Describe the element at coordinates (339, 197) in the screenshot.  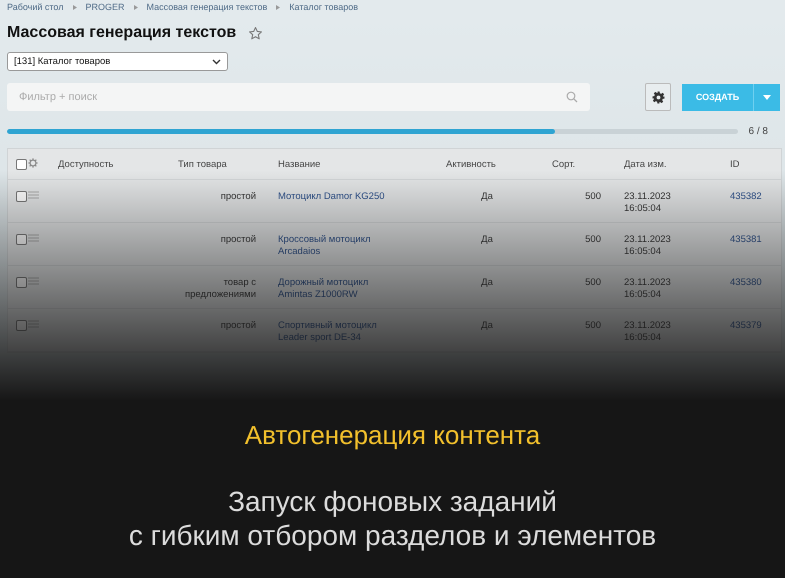
I see `product-link: Мотоцикл Damor KG250` at that location.